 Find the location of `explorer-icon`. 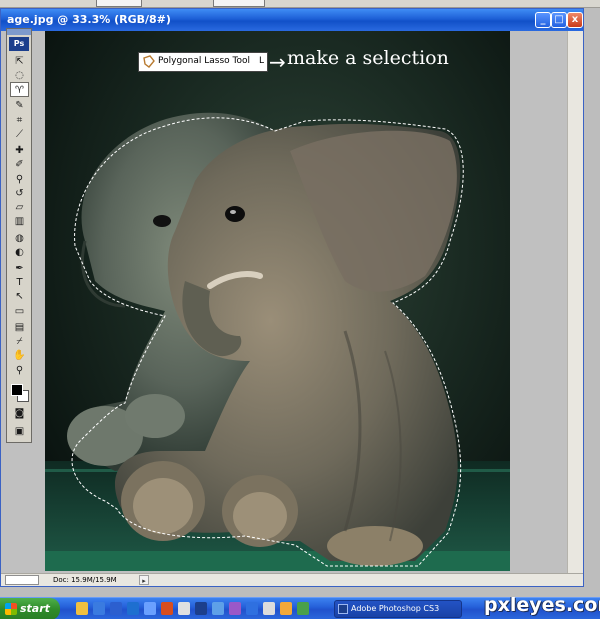

explorer-icon is located at coordinates (218, 608).